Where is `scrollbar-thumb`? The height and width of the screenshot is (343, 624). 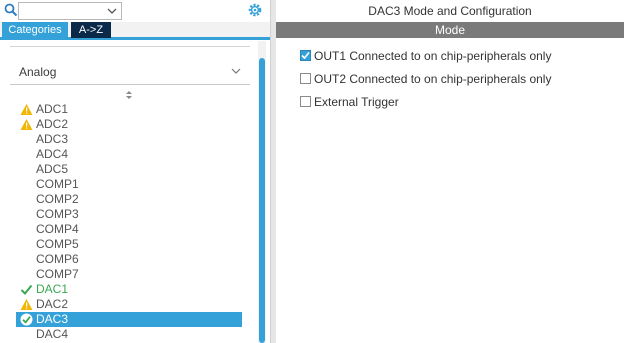
scrollbar-thumb is located at coordinates (262, 200).